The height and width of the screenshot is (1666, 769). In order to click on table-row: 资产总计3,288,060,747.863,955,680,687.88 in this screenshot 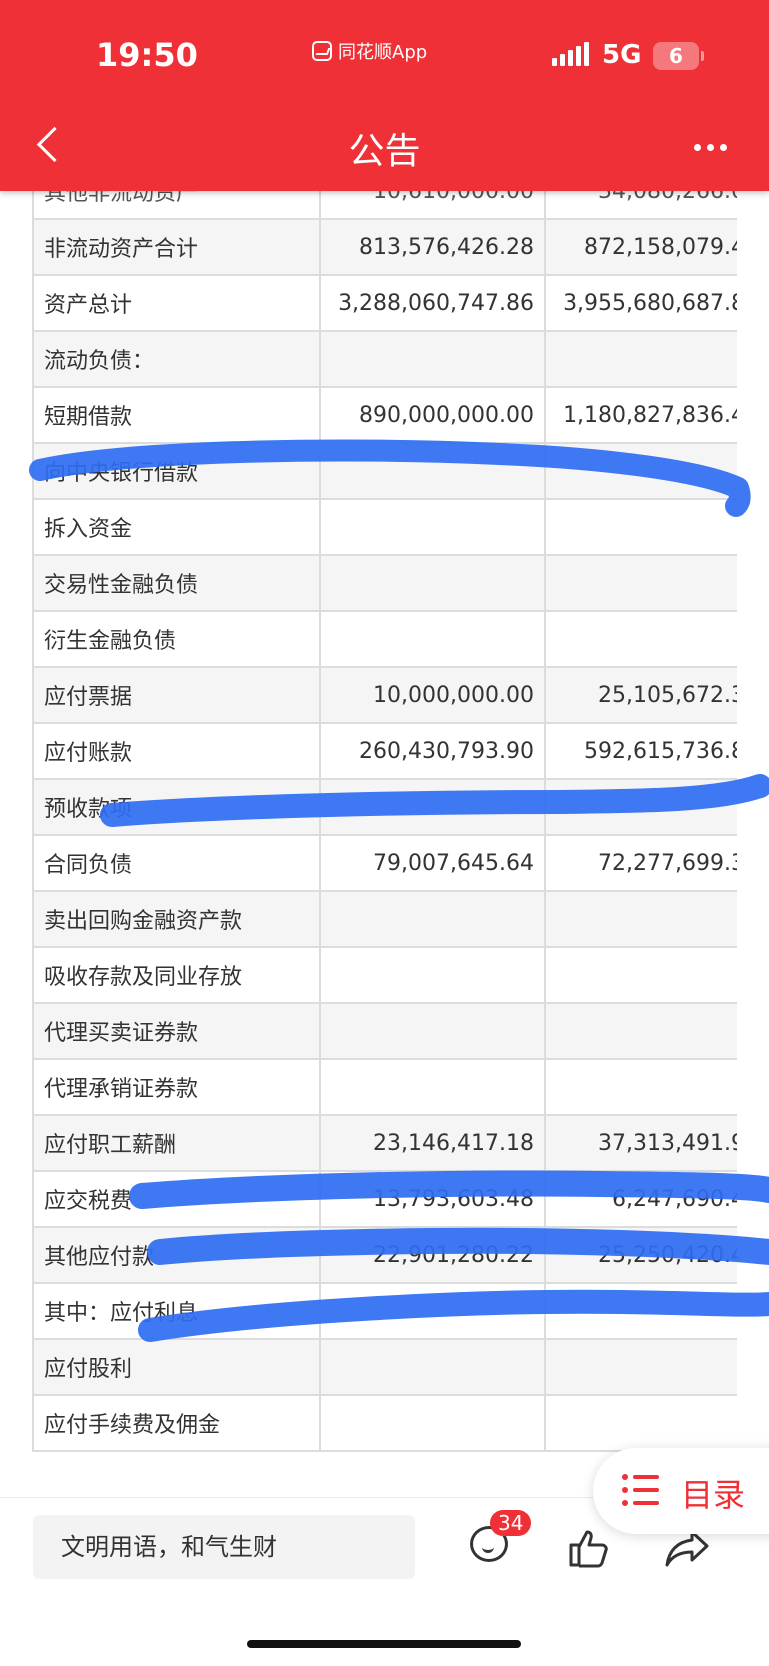, I will do `click(384, 303)`.